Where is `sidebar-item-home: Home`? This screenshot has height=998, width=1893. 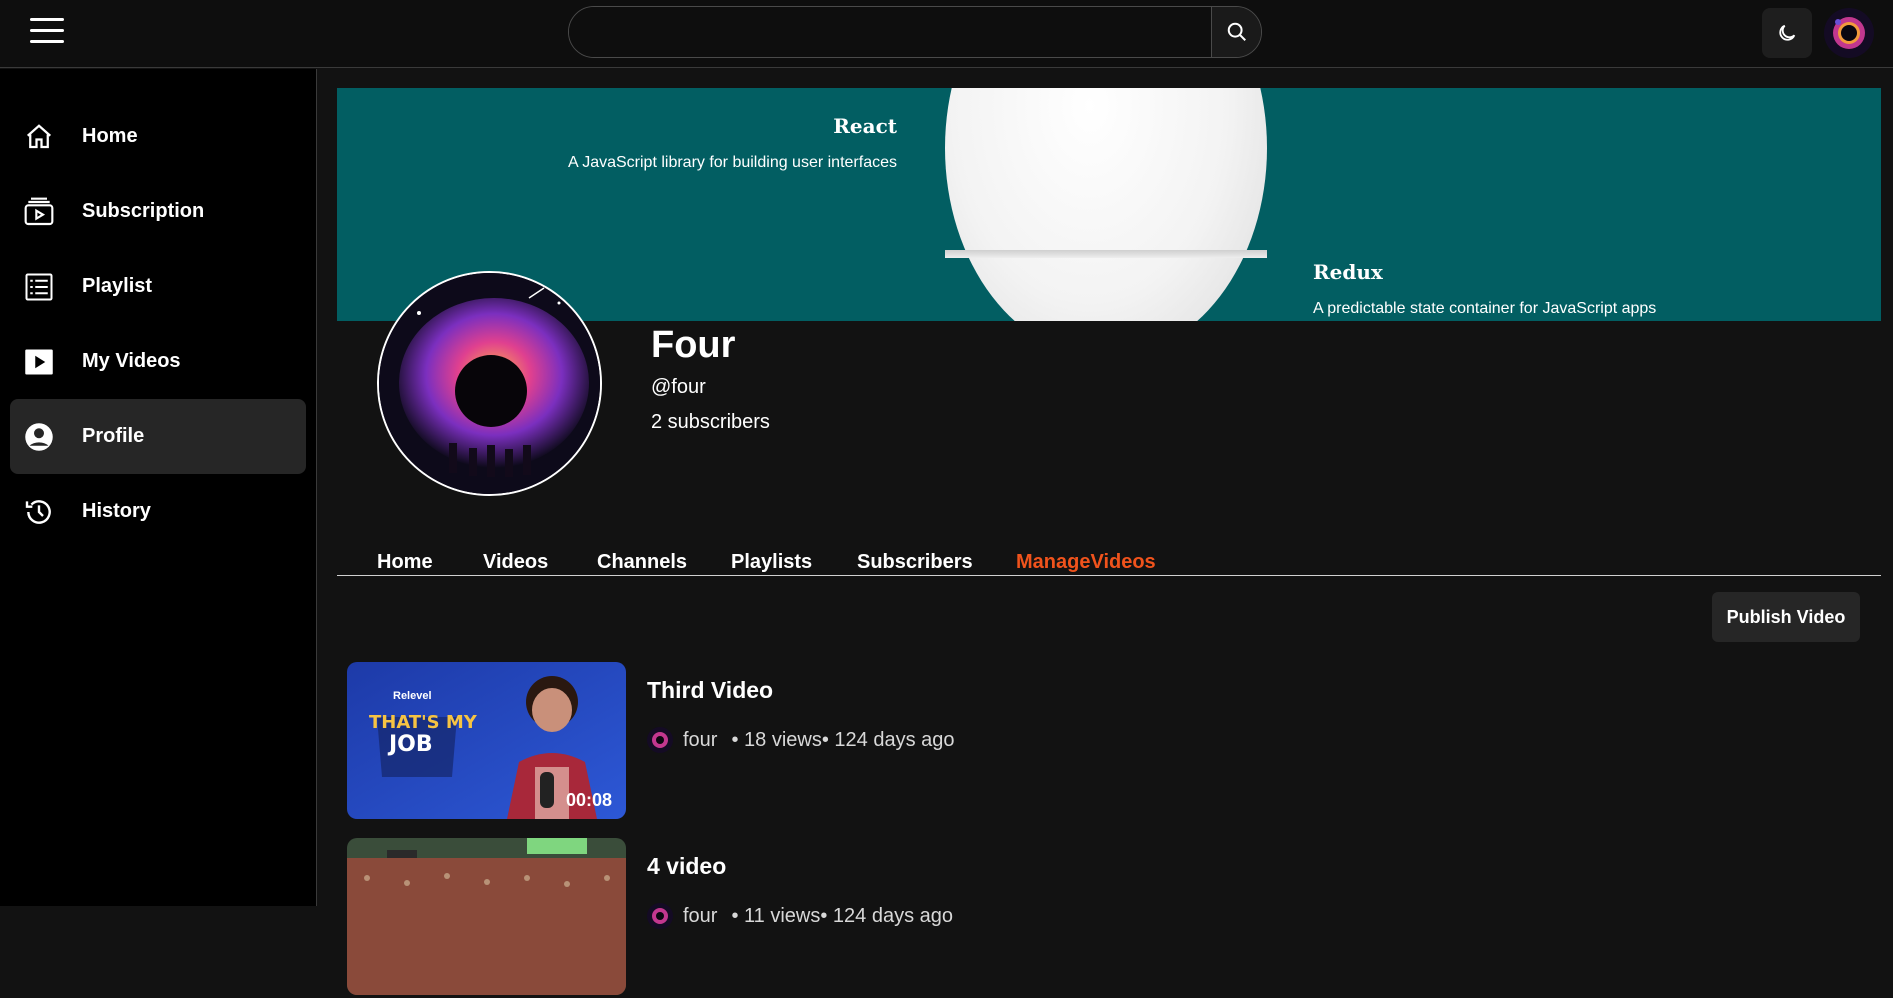
sidebar-item-home: Home is located at coordinates (158, 136).